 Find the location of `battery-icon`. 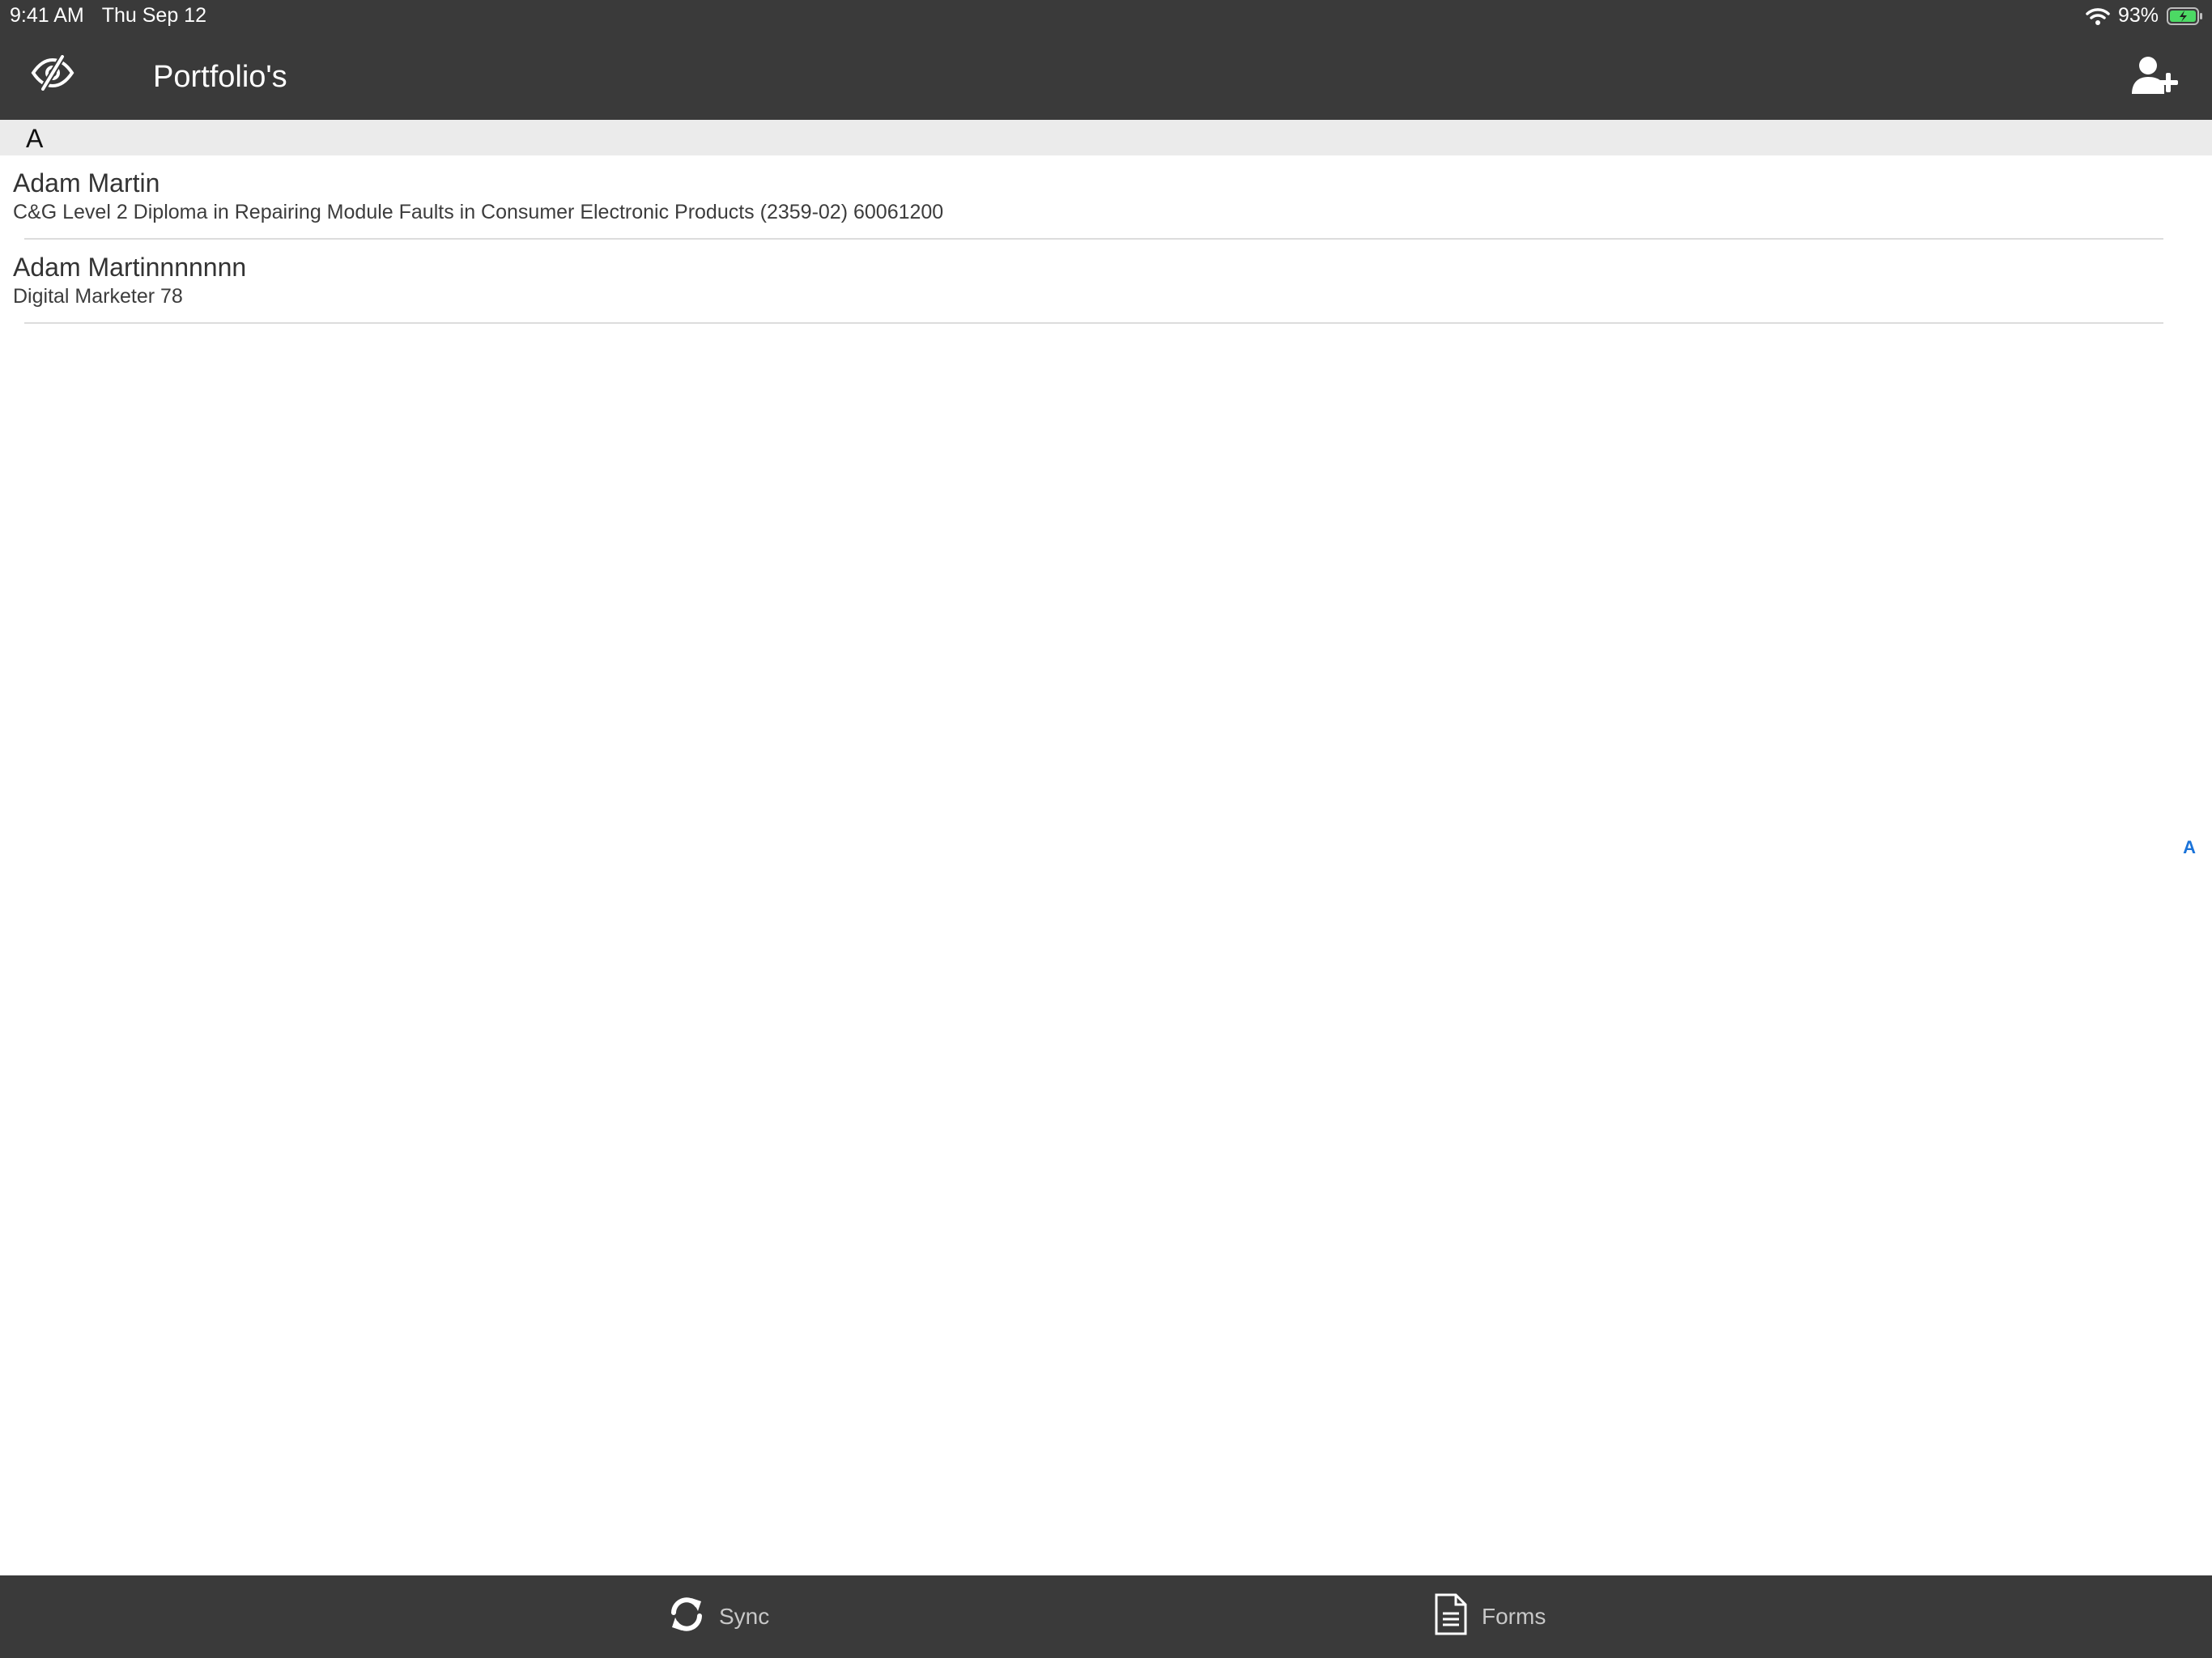

battery-icon is located at coordinates (2185, 15).